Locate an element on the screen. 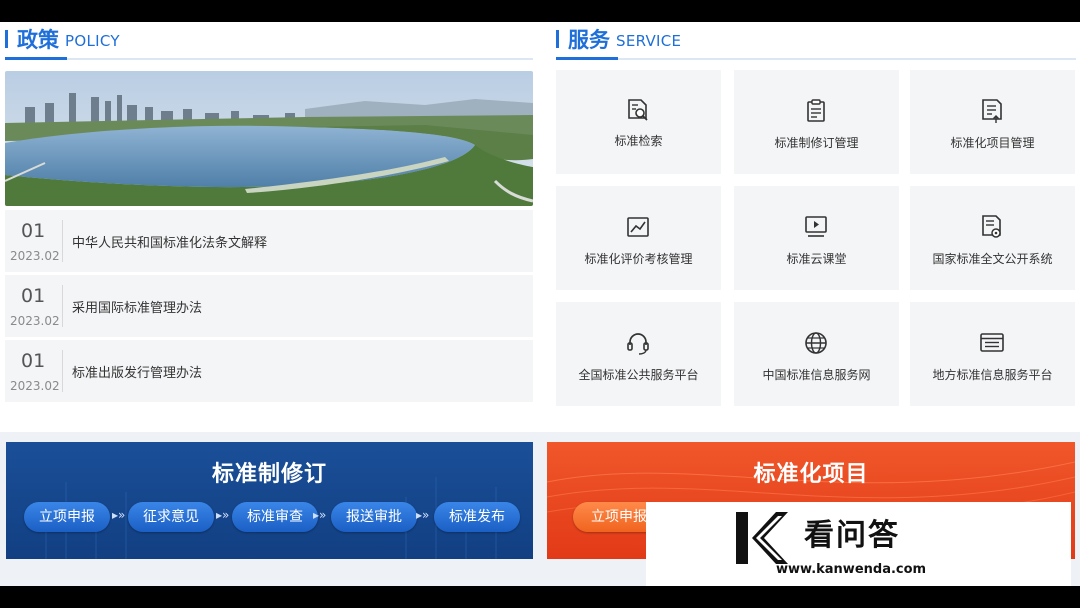 The image size is (1080, 608). service-label: 中国标准信息服务网 is located at coordinates (816, 375).